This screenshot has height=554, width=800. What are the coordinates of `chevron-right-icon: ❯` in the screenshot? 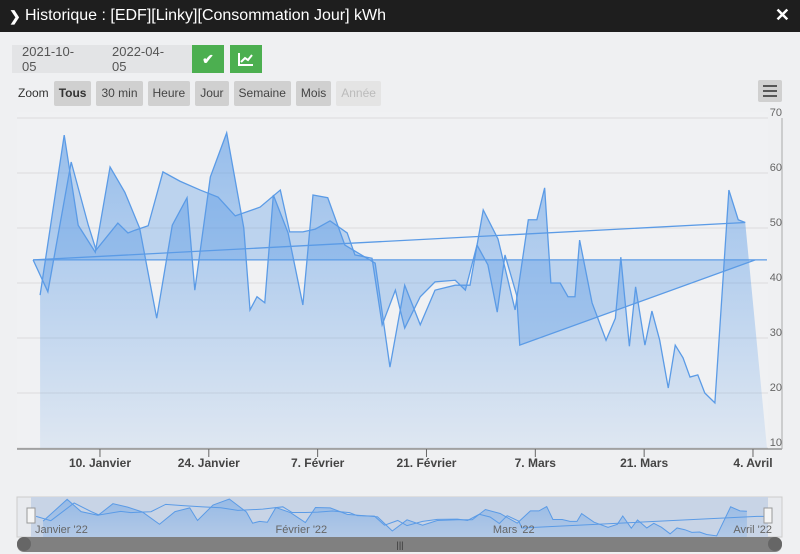 It's located at (16, 16).